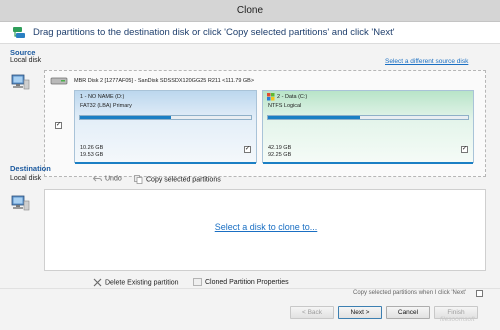  I want to click on destination-disk-icon, so click(20, 203).